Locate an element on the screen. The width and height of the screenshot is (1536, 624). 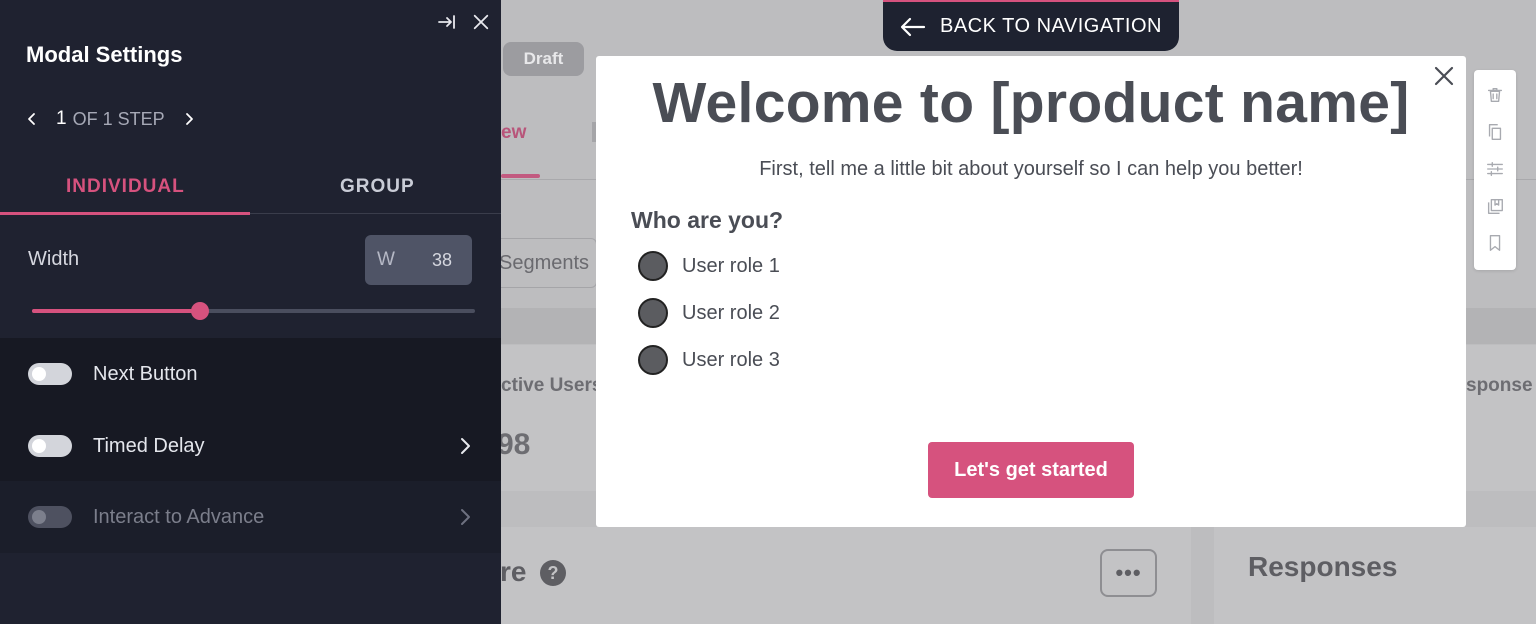
role-option: User role 2 is located at coordinates (709, 313).